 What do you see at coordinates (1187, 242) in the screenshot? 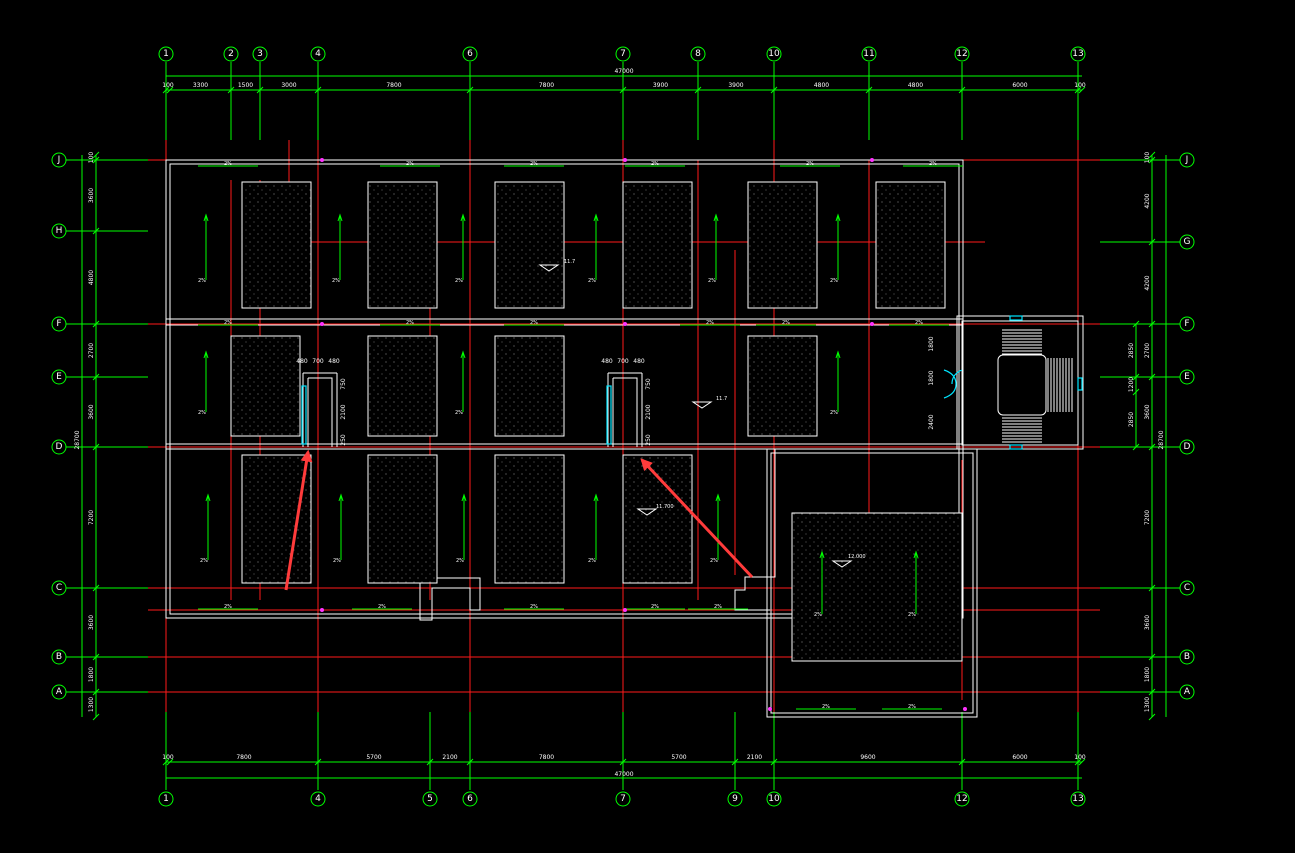
I see `axis-bubble-right-G: G` at bounding box center [1187, 242].